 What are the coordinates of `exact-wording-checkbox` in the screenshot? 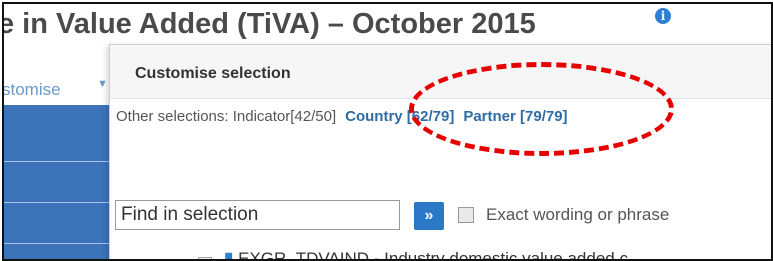 It's located at (466, 215).